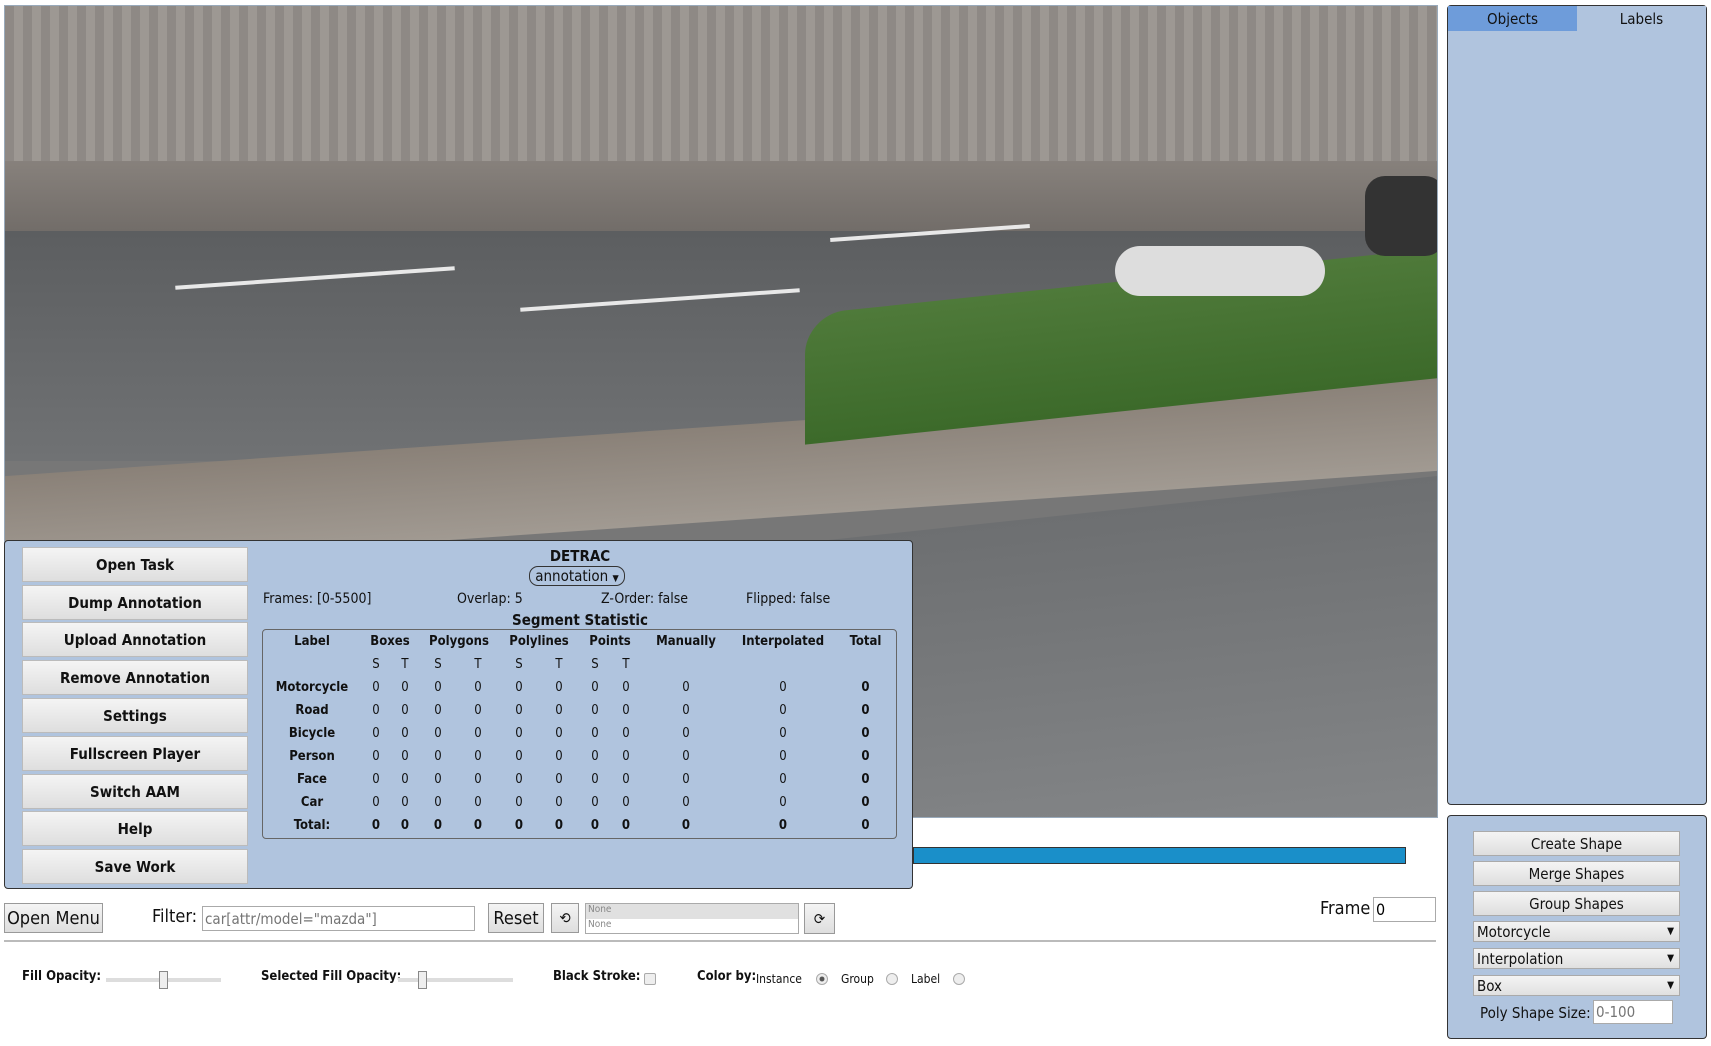  What do you see at coordinates (1401, 216) in the screenshot?
I see `frame-image-car` at bounding box center [1401, 216].